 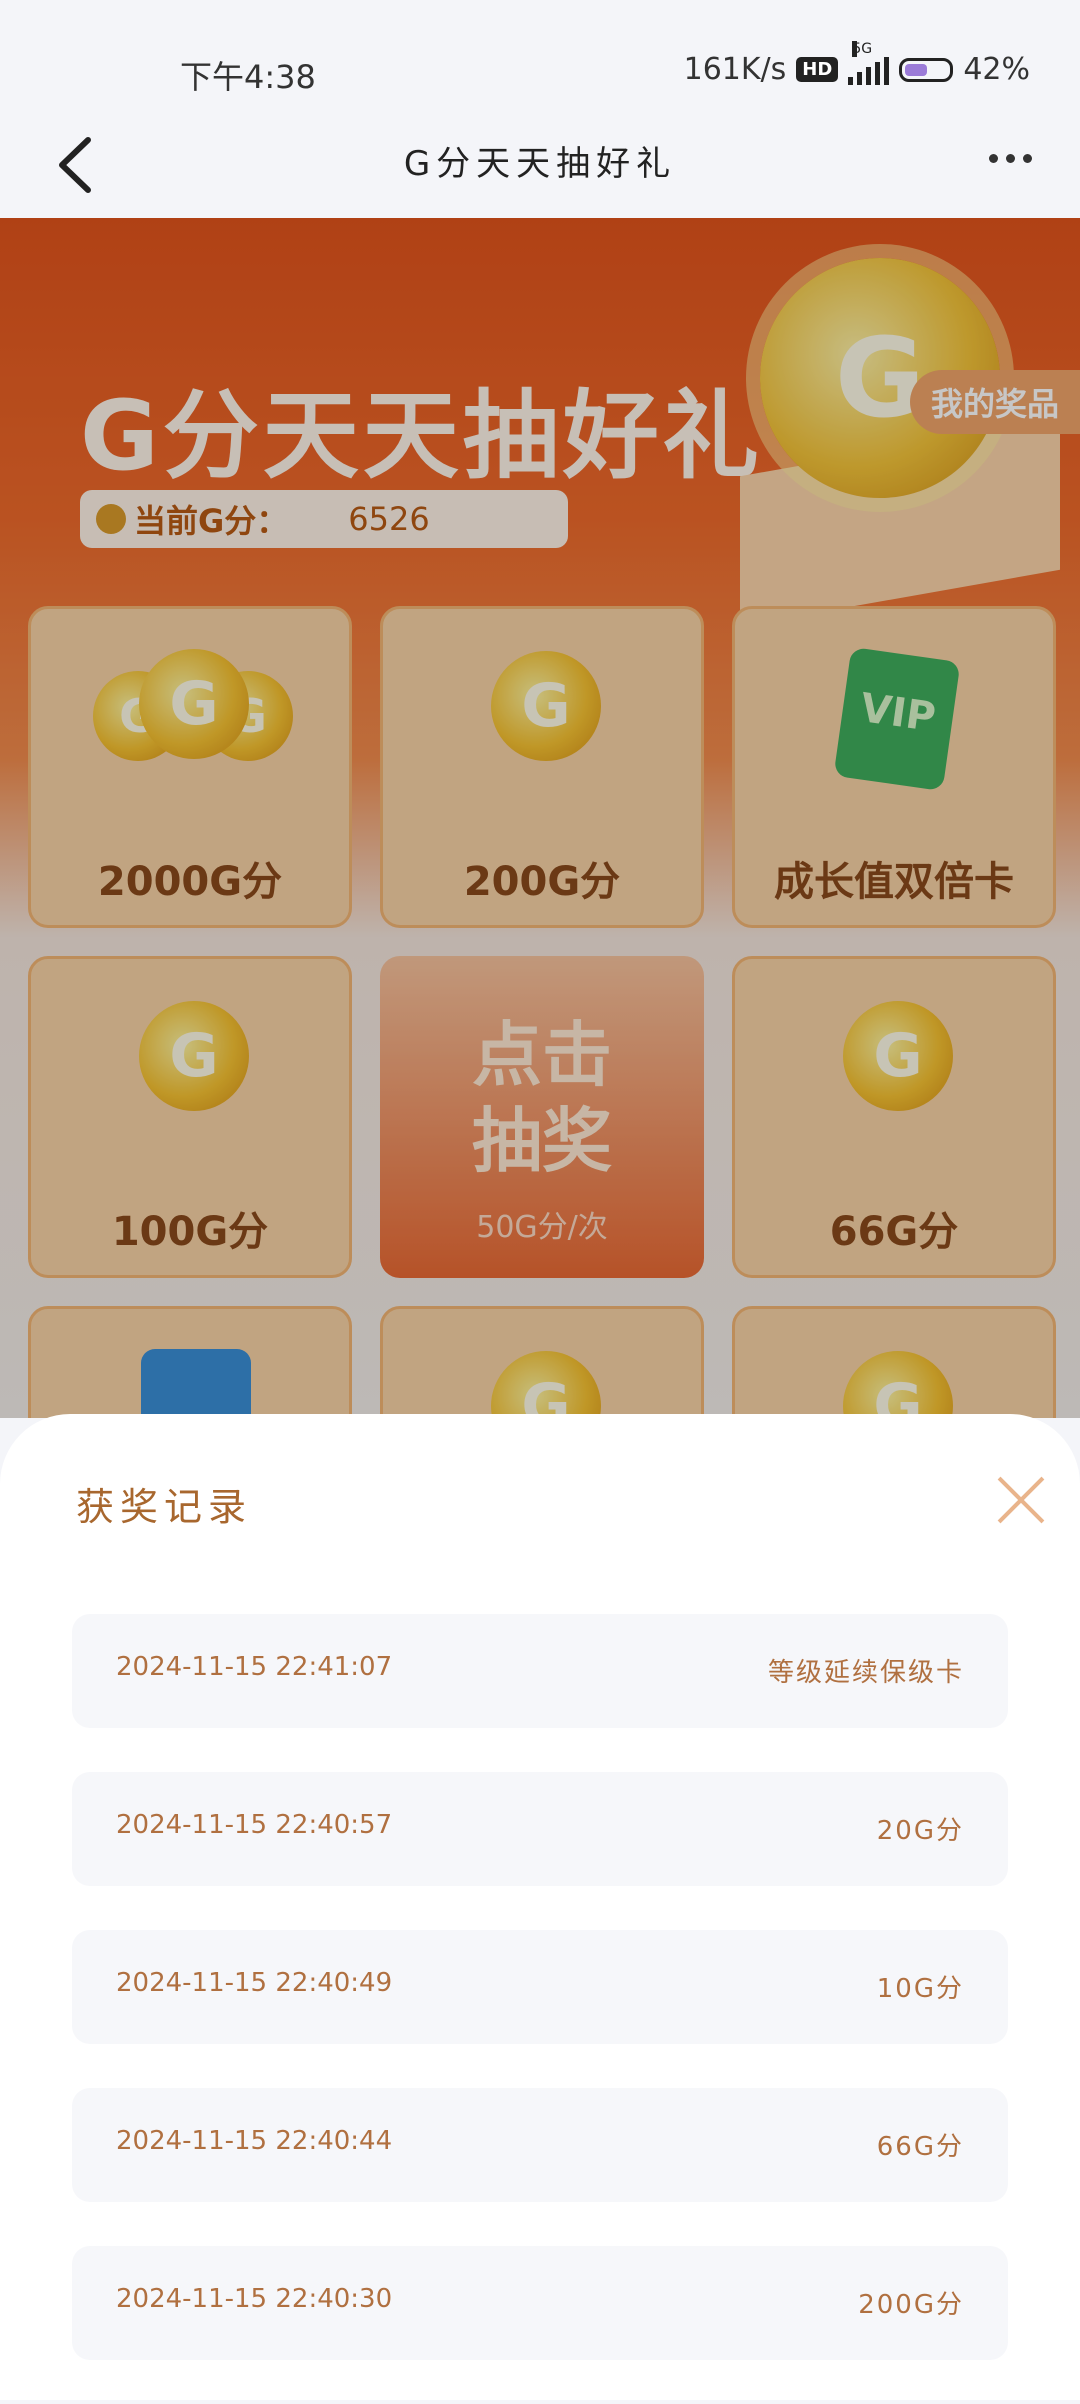 What do you see at coordinates (735, 69) in the screenshot?
I see `network-speed: 161K/s` at bounding box center [735, 69].